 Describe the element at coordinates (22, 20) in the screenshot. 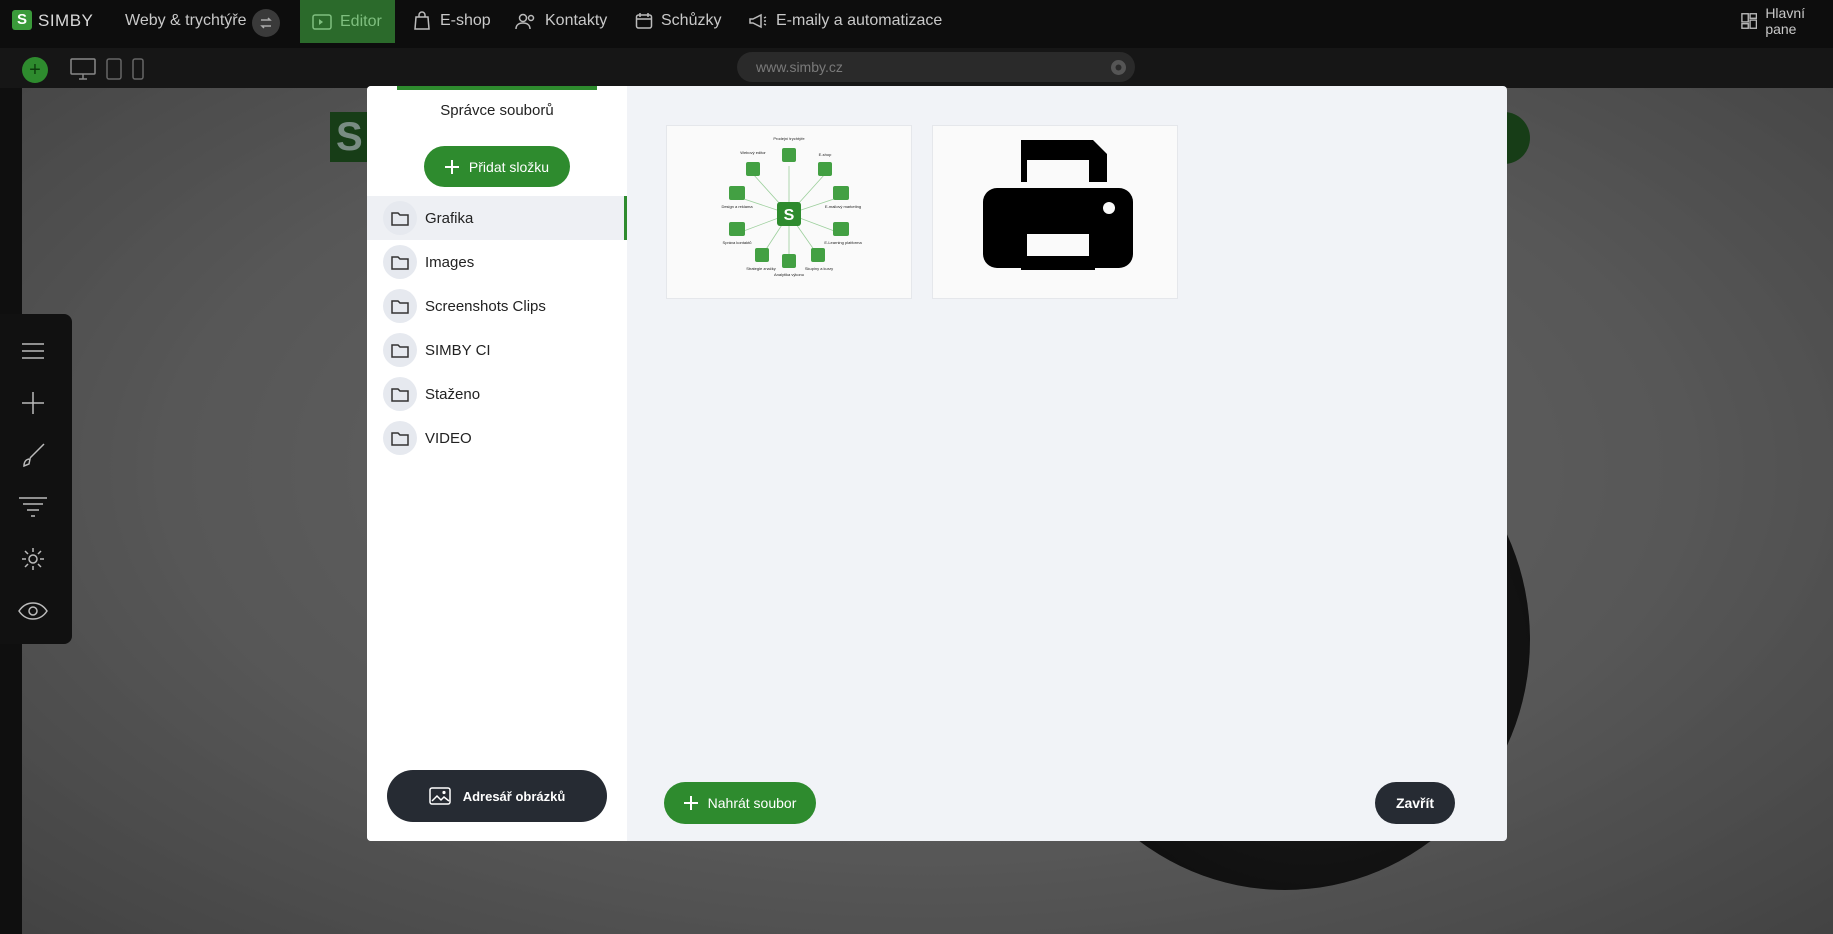

I see `simby-logo-icon: S` at that location.